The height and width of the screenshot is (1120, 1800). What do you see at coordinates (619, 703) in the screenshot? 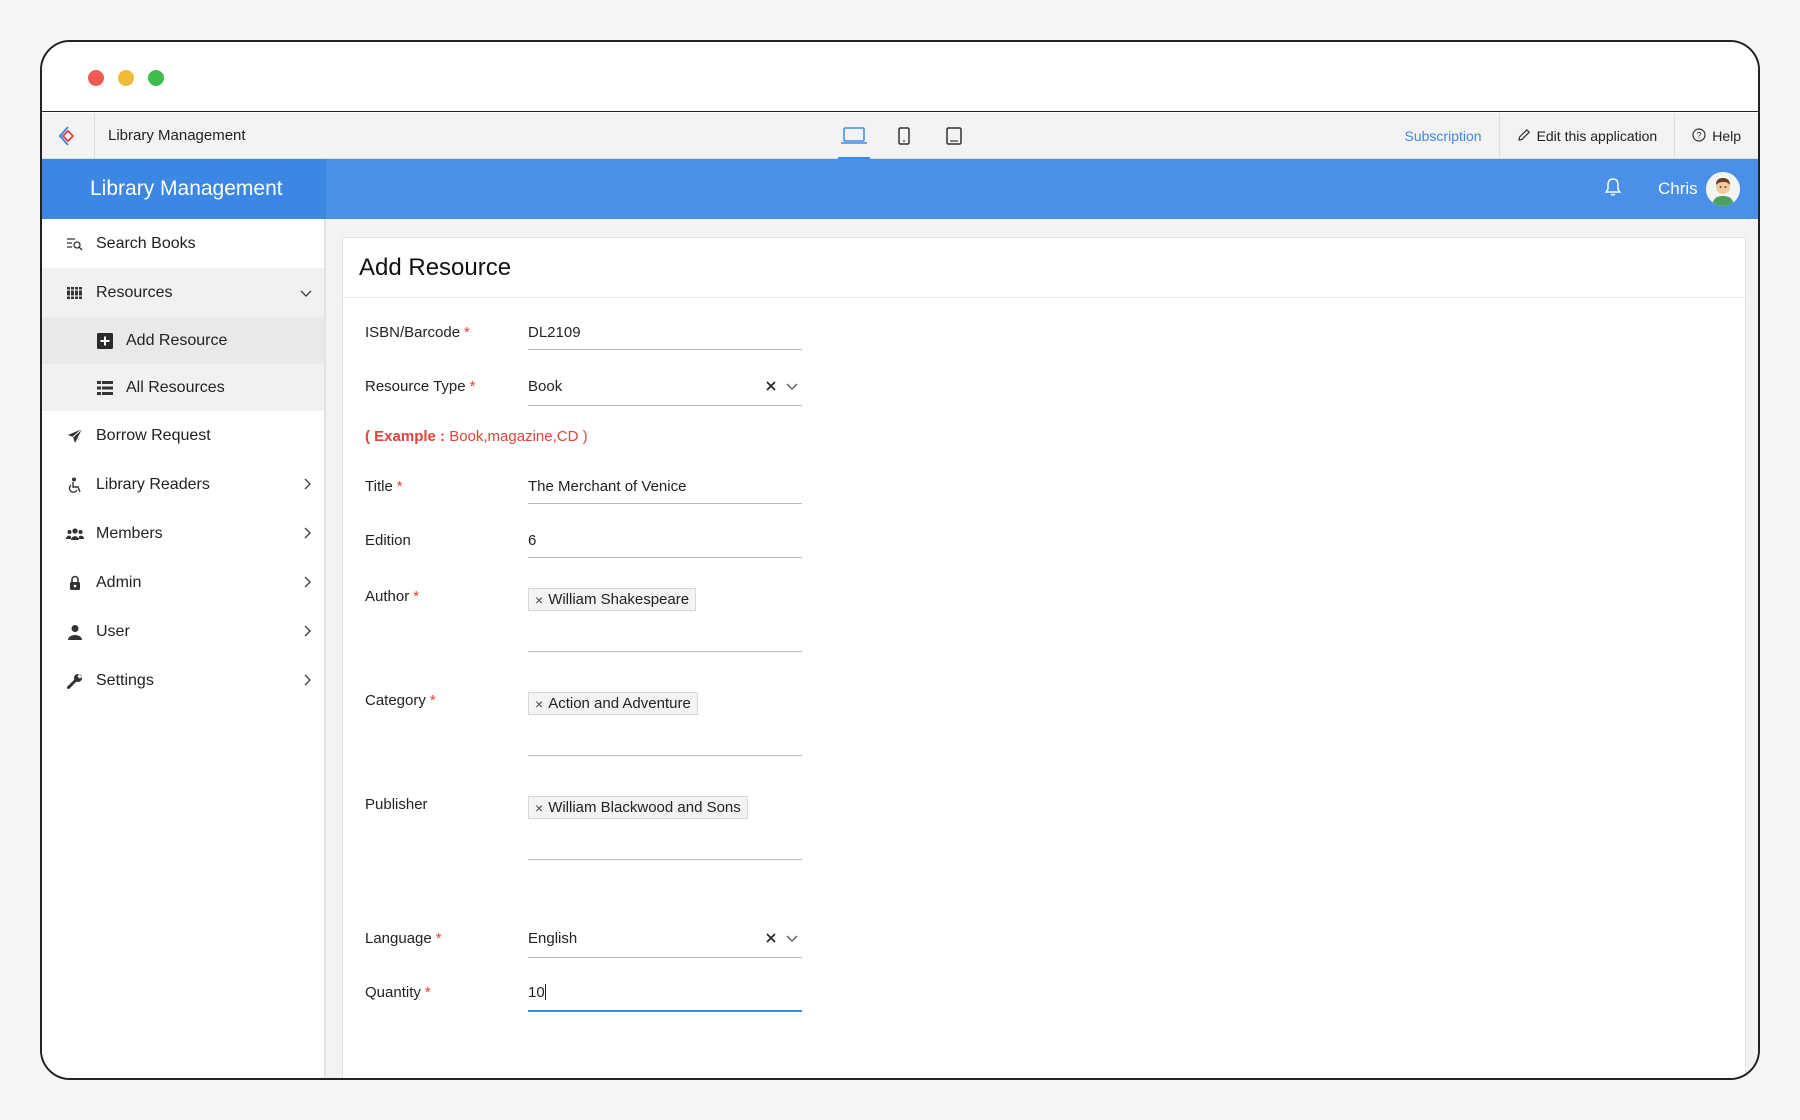
I see `category-tag-label: Action and Adventure` at bounding box center [619, 703].